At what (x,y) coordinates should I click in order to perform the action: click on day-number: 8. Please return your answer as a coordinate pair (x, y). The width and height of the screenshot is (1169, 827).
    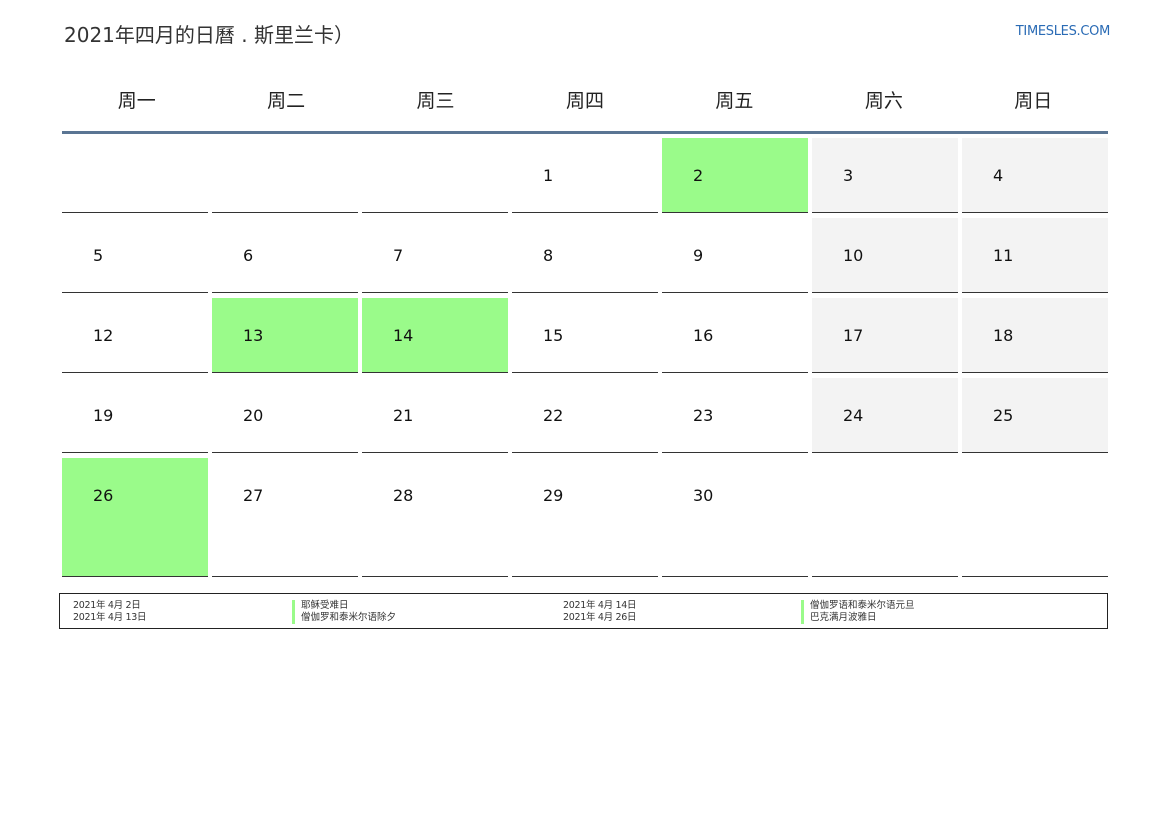
    Looking at the image, I should click on (548, 255).